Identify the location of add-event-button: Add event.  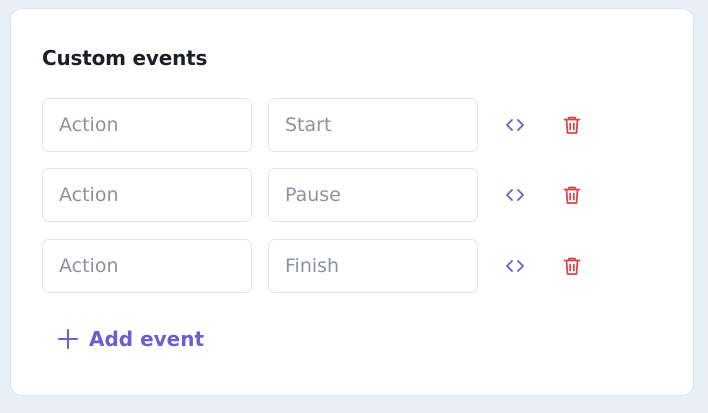
(130, 339).